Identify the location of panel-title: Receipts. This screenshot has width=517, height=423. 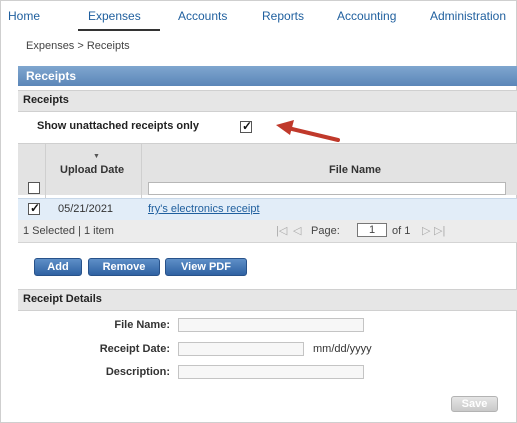
(51, 76).